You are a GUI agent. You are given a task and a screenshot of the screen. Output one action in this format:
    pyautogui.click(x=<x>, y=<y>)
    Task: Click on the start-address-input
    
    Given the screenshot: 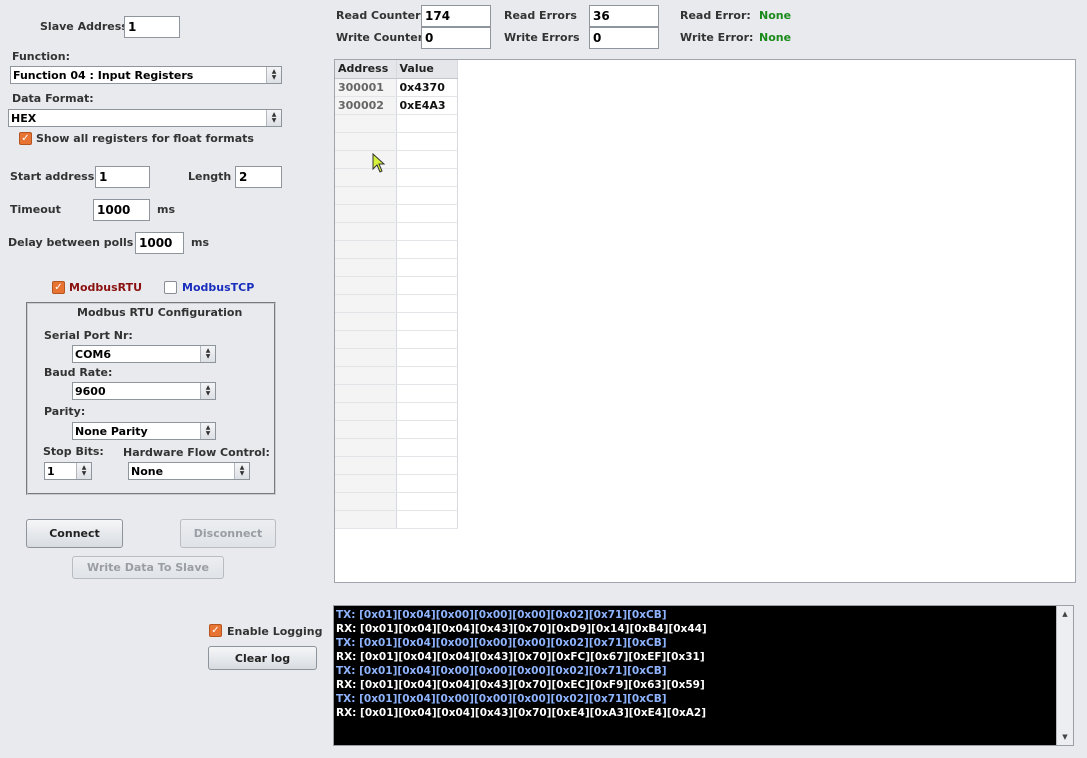 What is the action you would take?
    pyautogui.click(x=122, y=177)
    